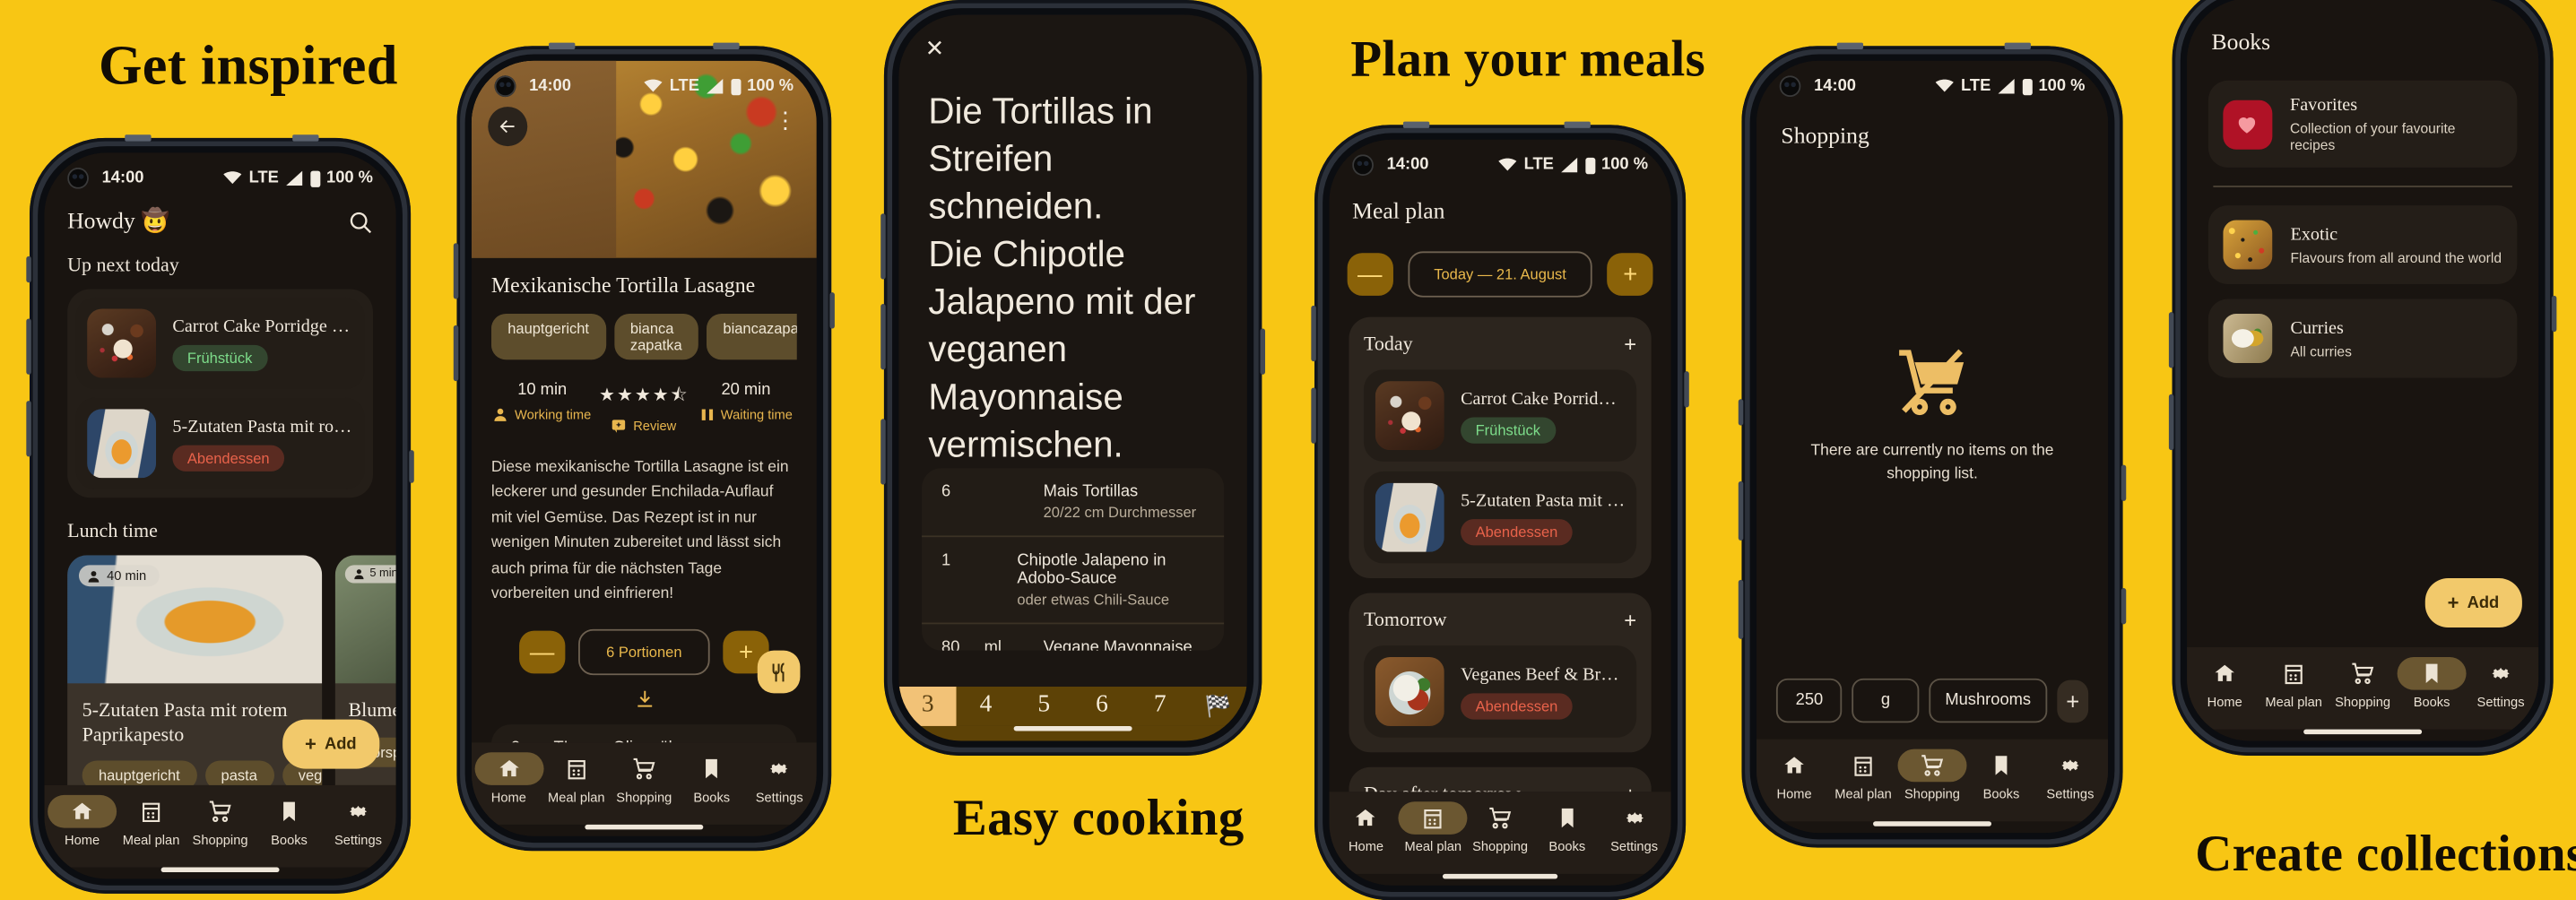 The image size is (2576, 900). I want to click on caption-plan-your-meals: Plan your meals, so click(1528, 58).